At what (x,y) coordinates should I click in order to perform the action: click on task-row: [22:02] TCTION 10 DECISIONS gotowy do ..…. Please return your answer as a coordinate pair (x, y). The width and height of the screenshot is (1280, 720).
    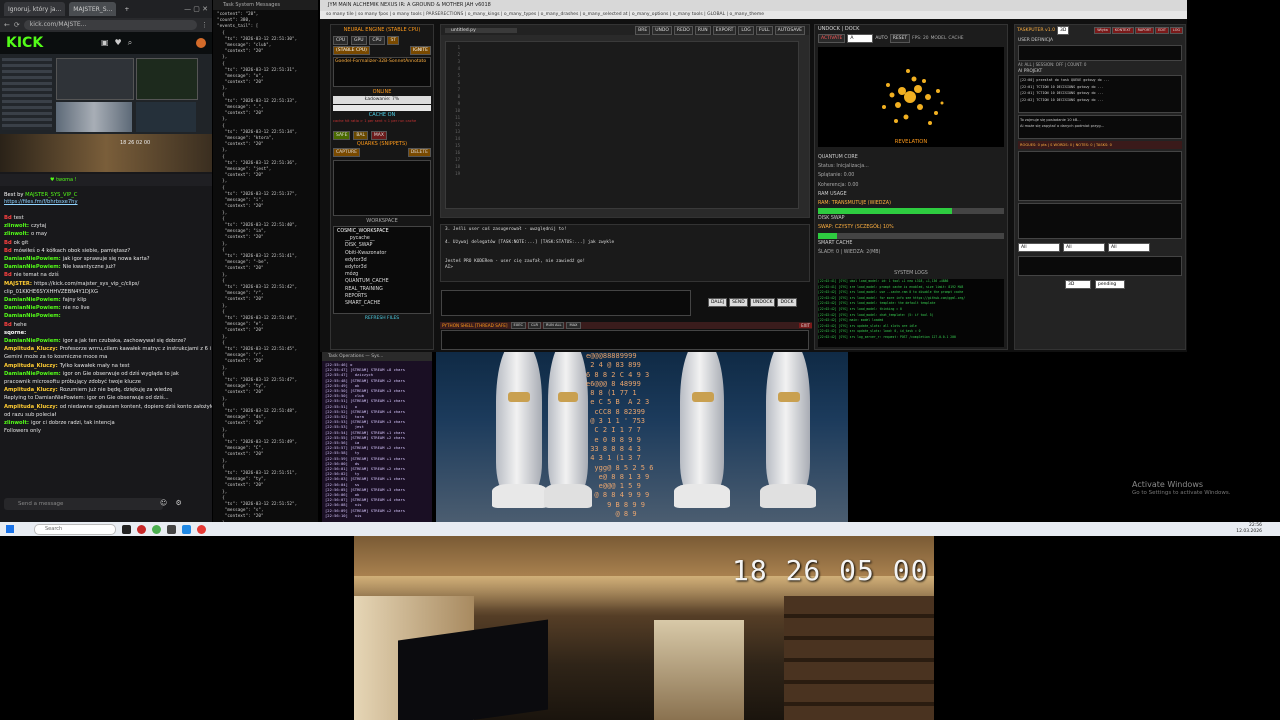
    Looking at the image, I should click on (1100, 100).